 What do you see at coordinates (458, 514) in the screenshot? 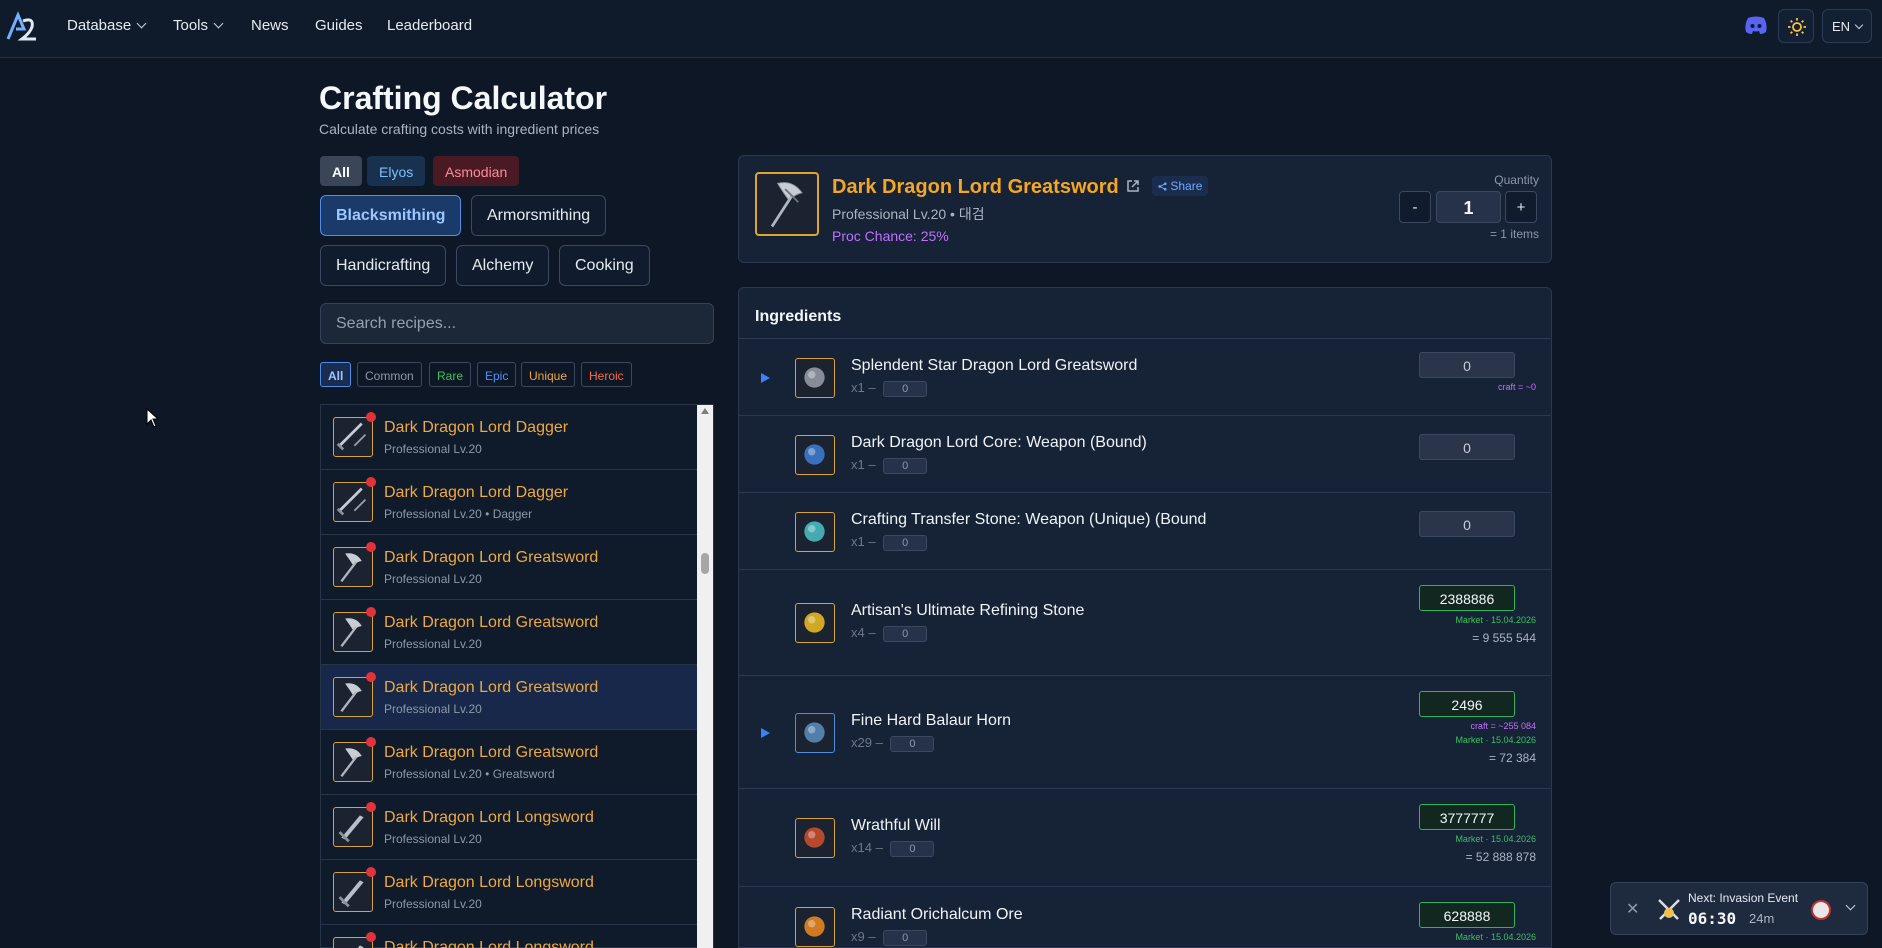
I see `recipe-subtitle: Professional Lv.20 • Dagger` at bounding box center [458, 514].